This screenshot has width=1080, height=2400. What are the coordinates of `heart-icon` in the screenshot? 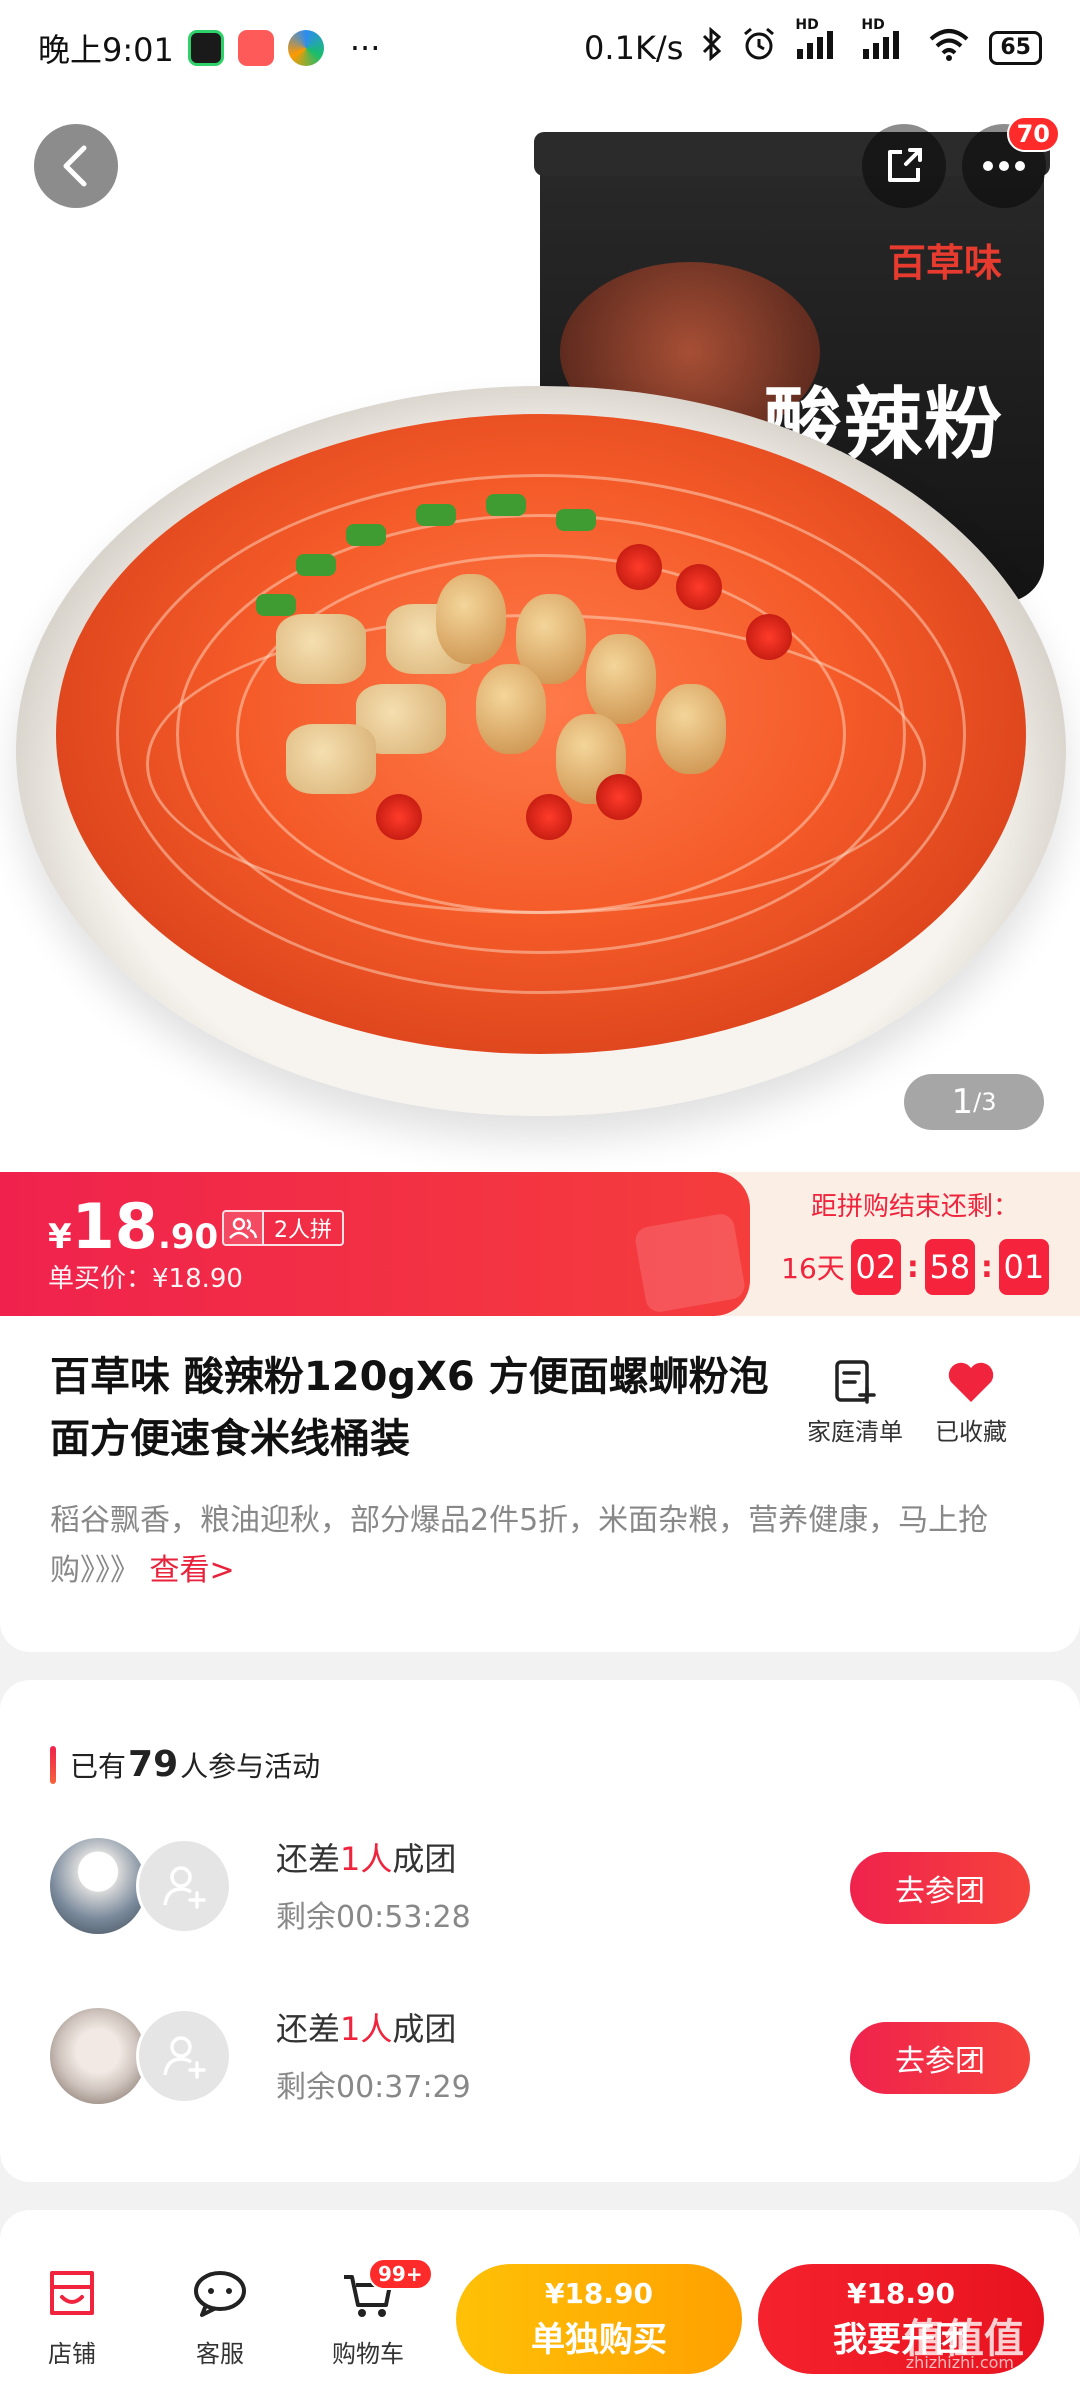 It's located at (971, 1382).